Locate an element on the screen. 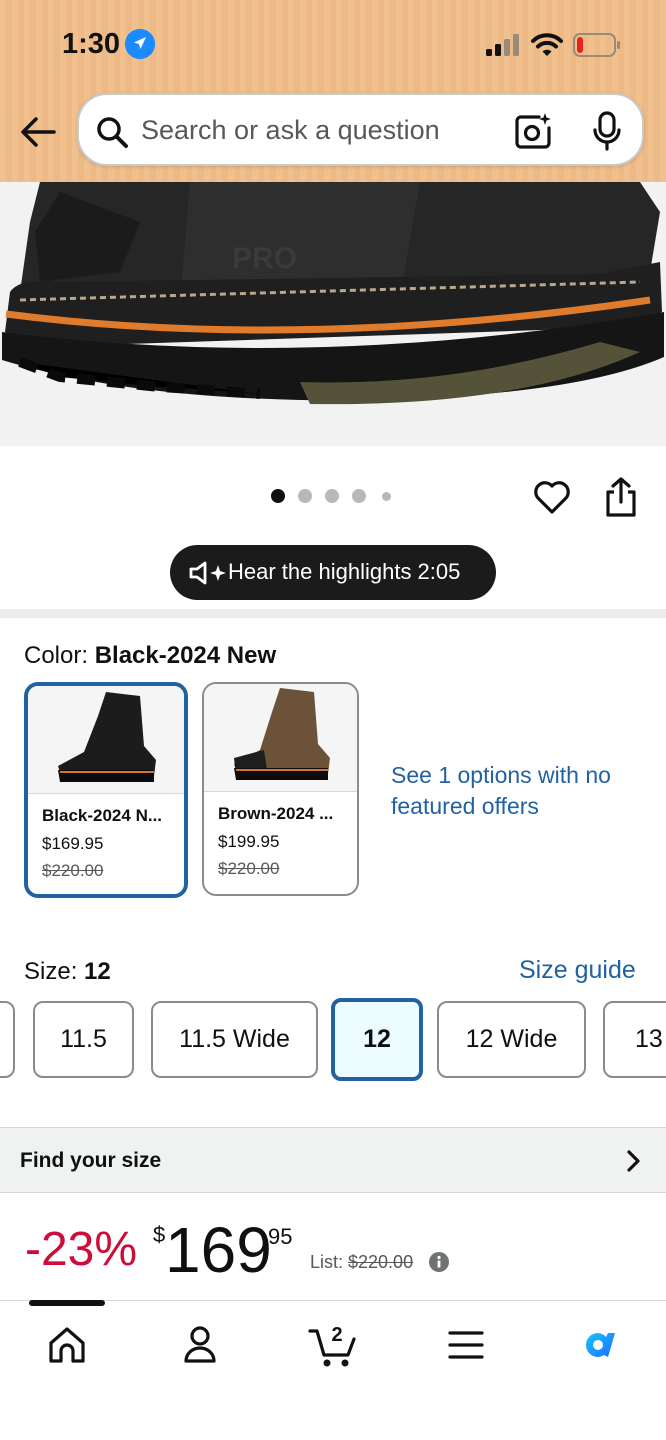  brown-boot-thumbnail is located at coordinates (282, 734).